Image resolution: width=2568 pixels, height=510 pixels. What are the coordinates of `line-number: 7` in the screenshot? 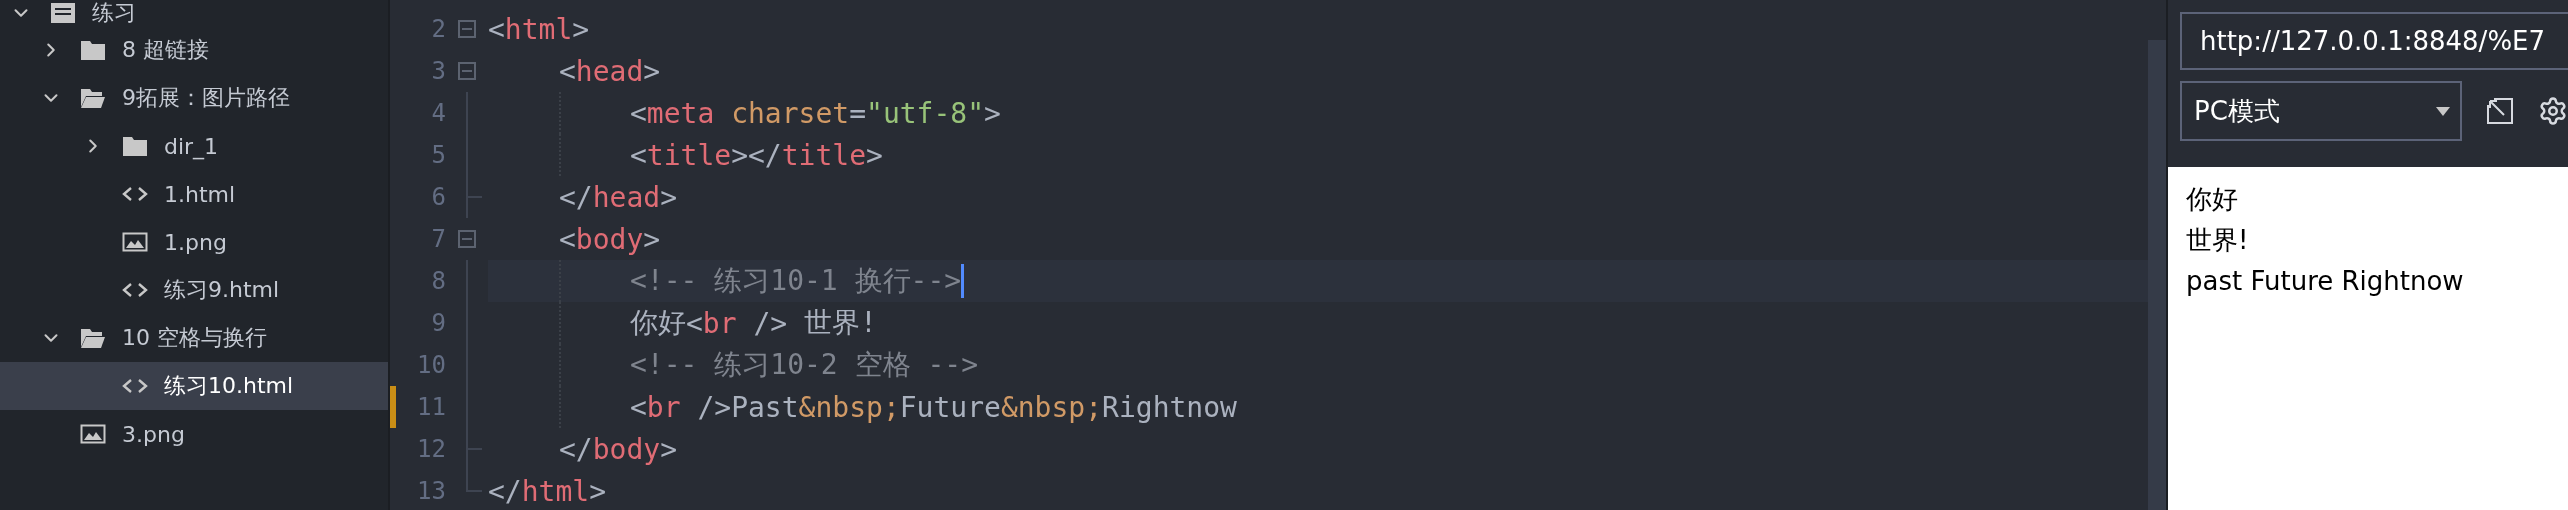 It's located at (438, 239).